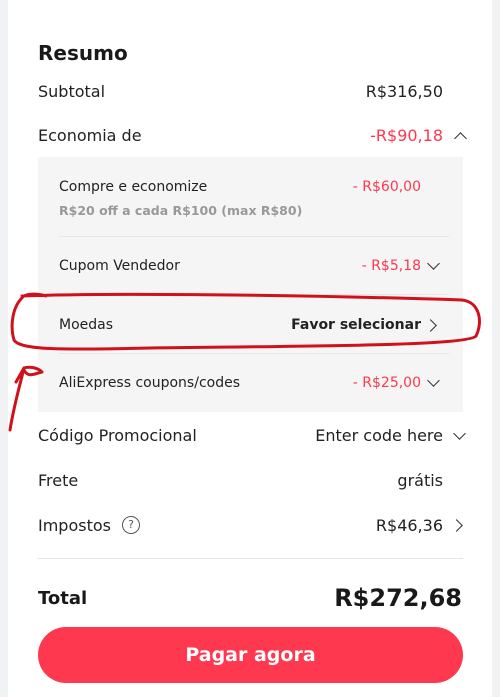 This screenshot has width=500, height=697. What do you see at coordinates (63, 598) in the screenshot?
I see `total-label: Total` at bounding box center [63, 598].